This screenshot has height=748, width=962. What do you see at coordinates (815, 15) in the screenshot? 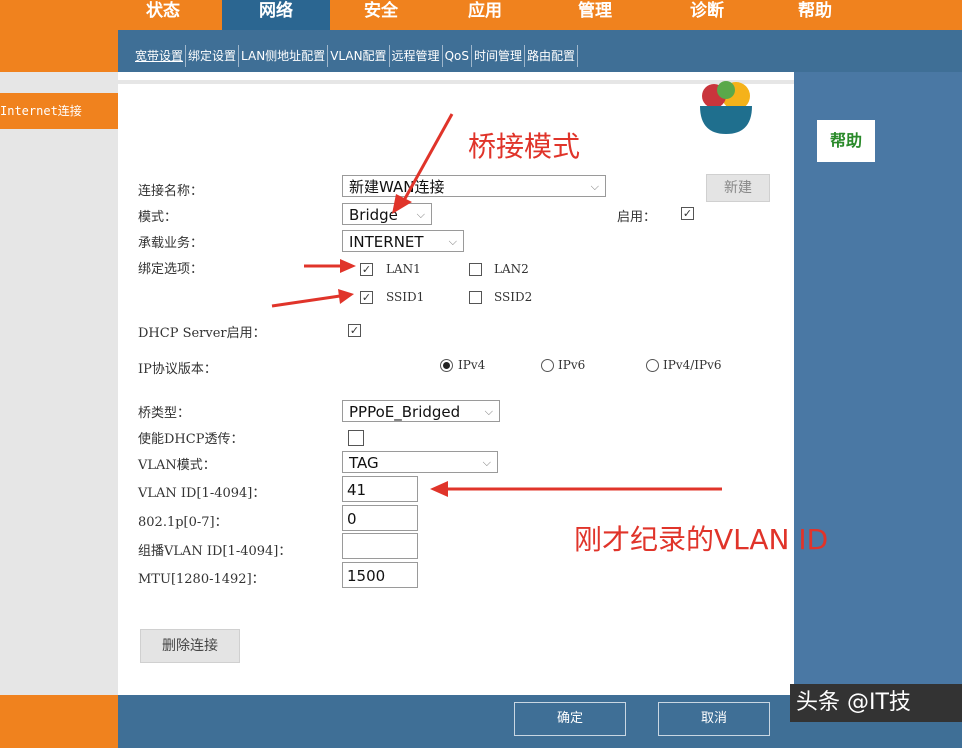
I see `tab-help: 帮助` at bounding box center [815, 15].